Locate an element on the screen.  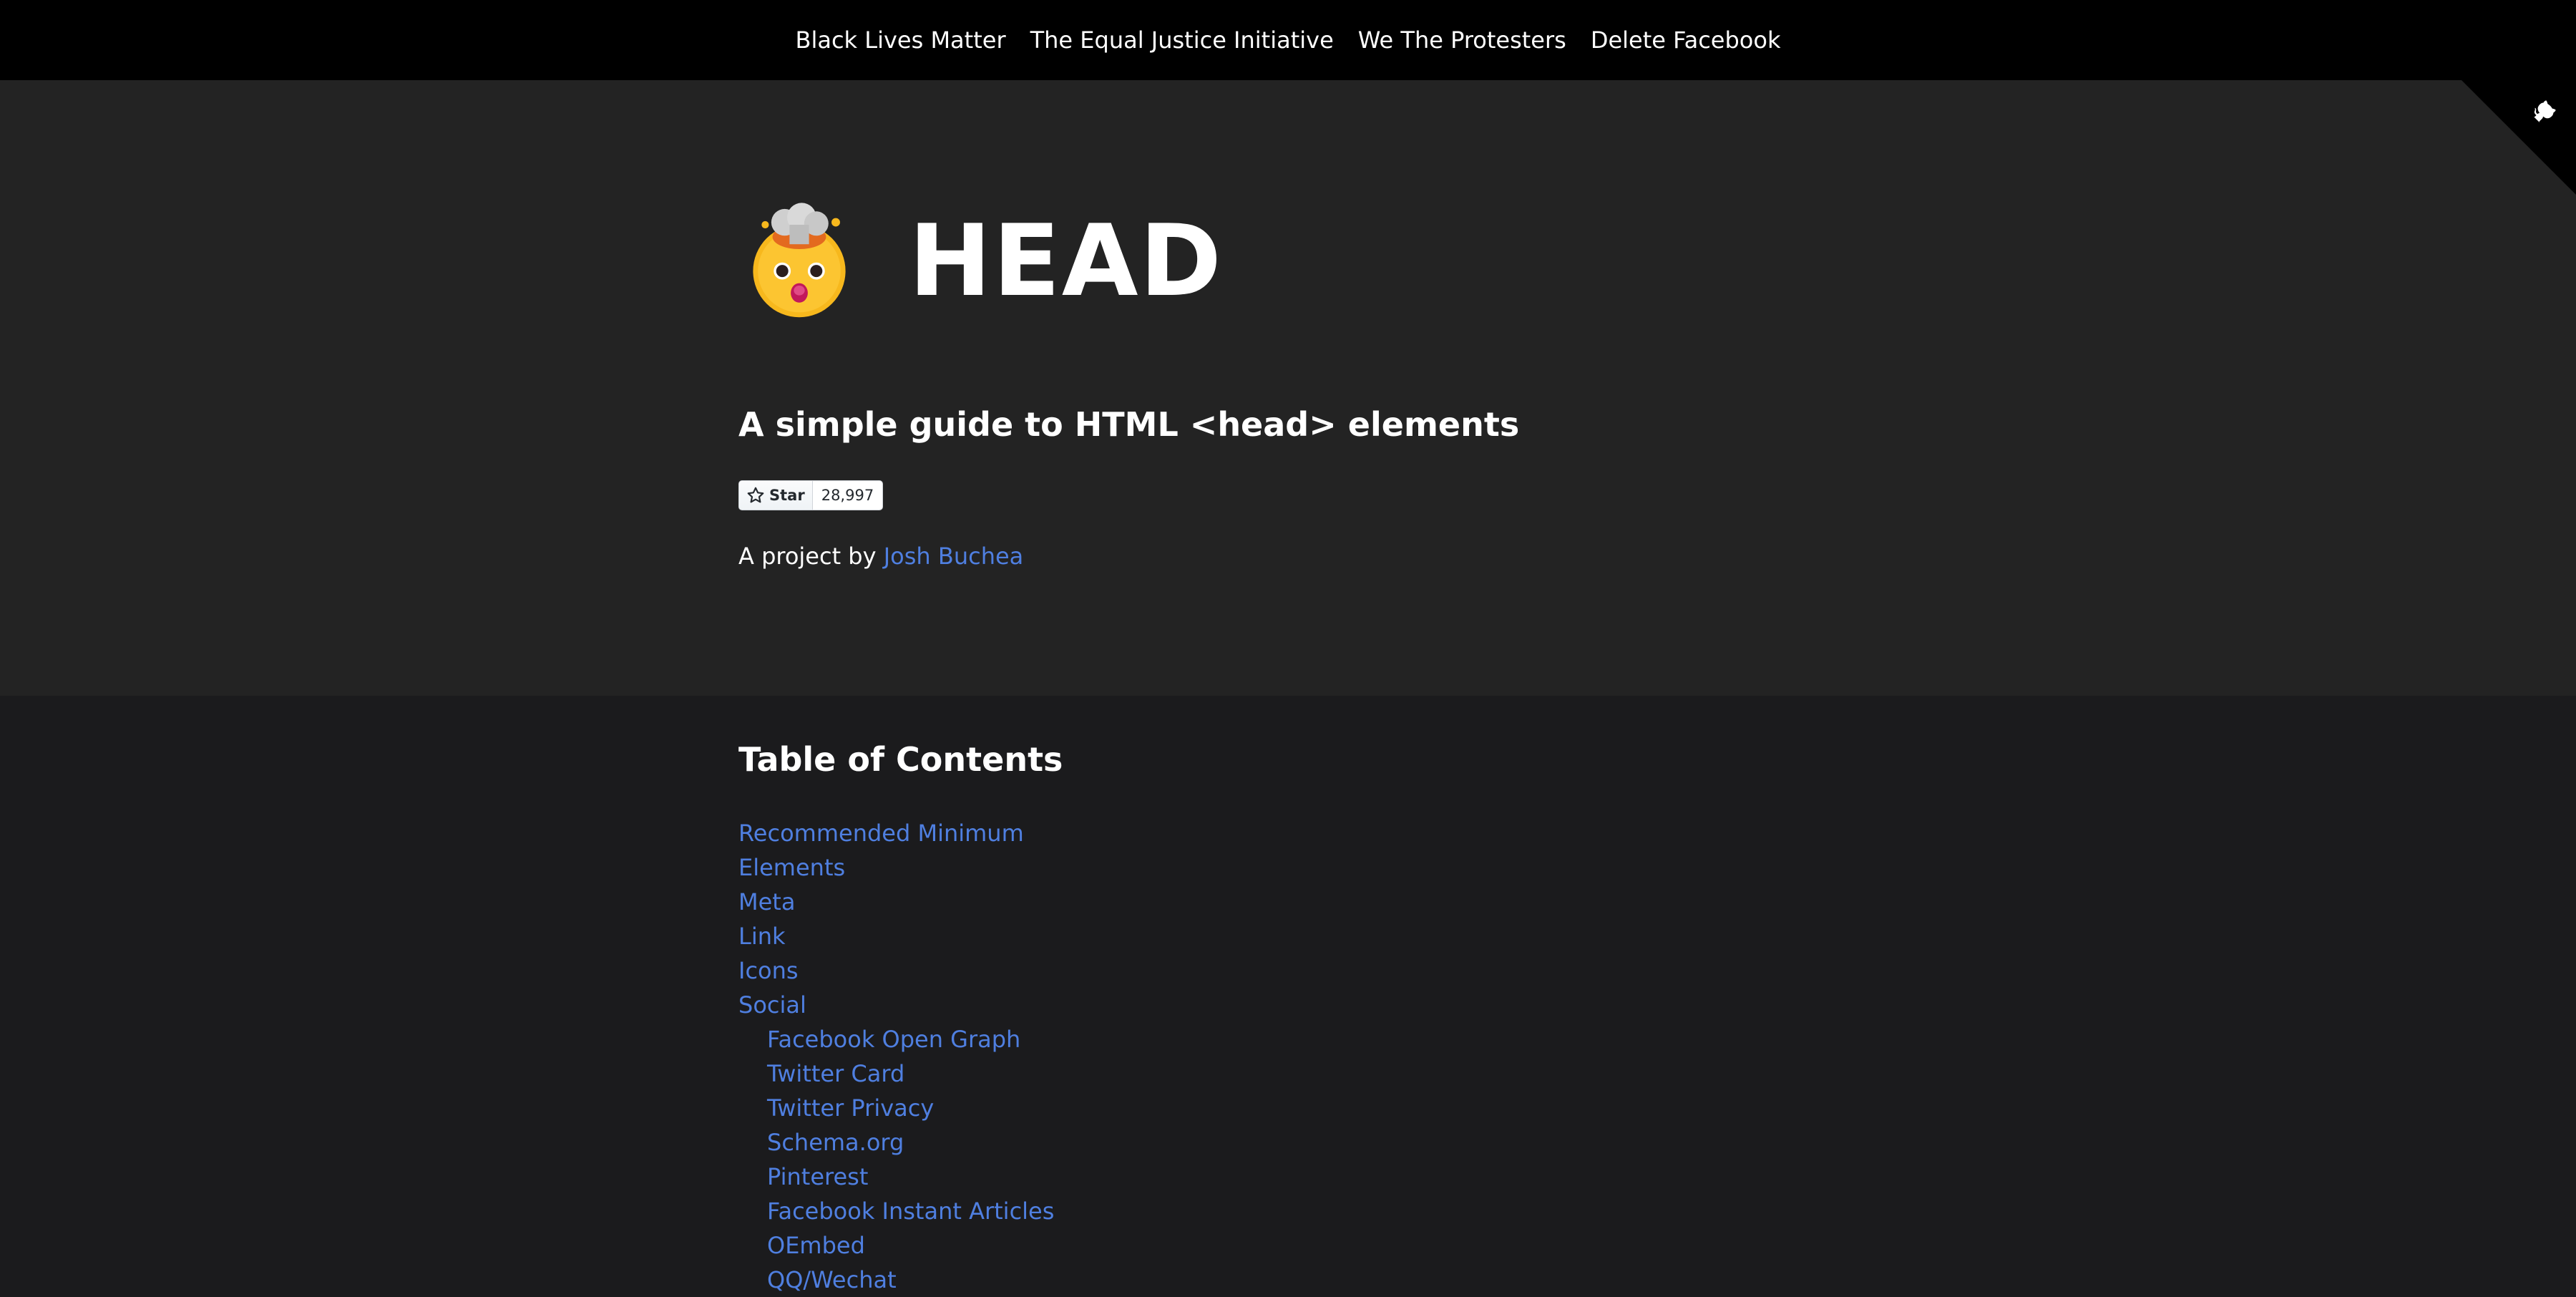
list-item: Elements is located at coordinates (896, 867).